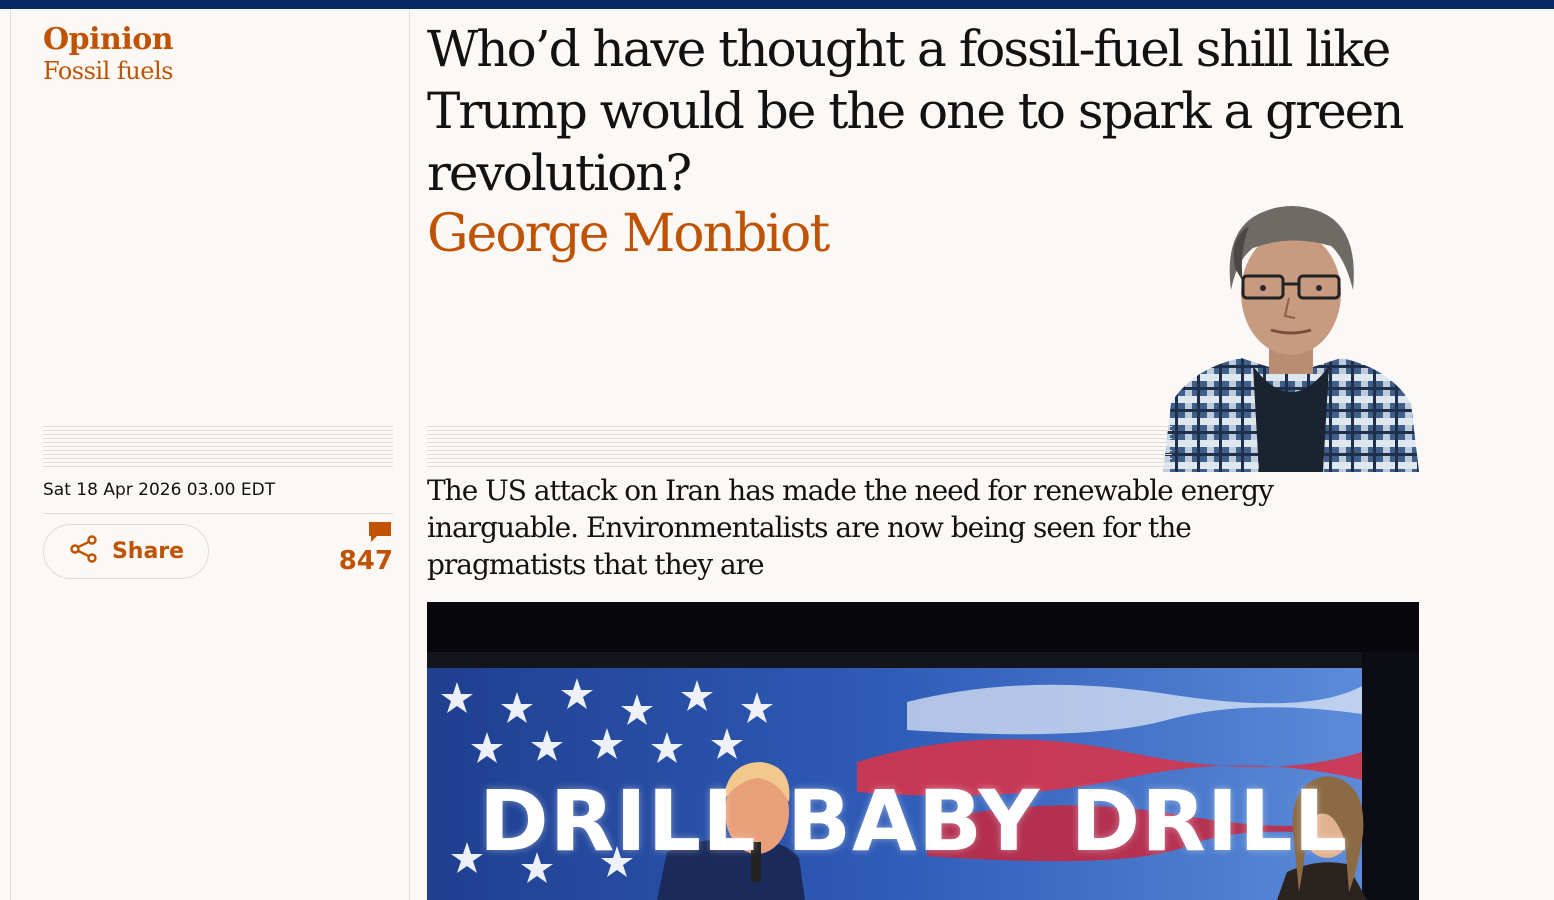  I want to click on comments-link: 847, so click(356, 548).